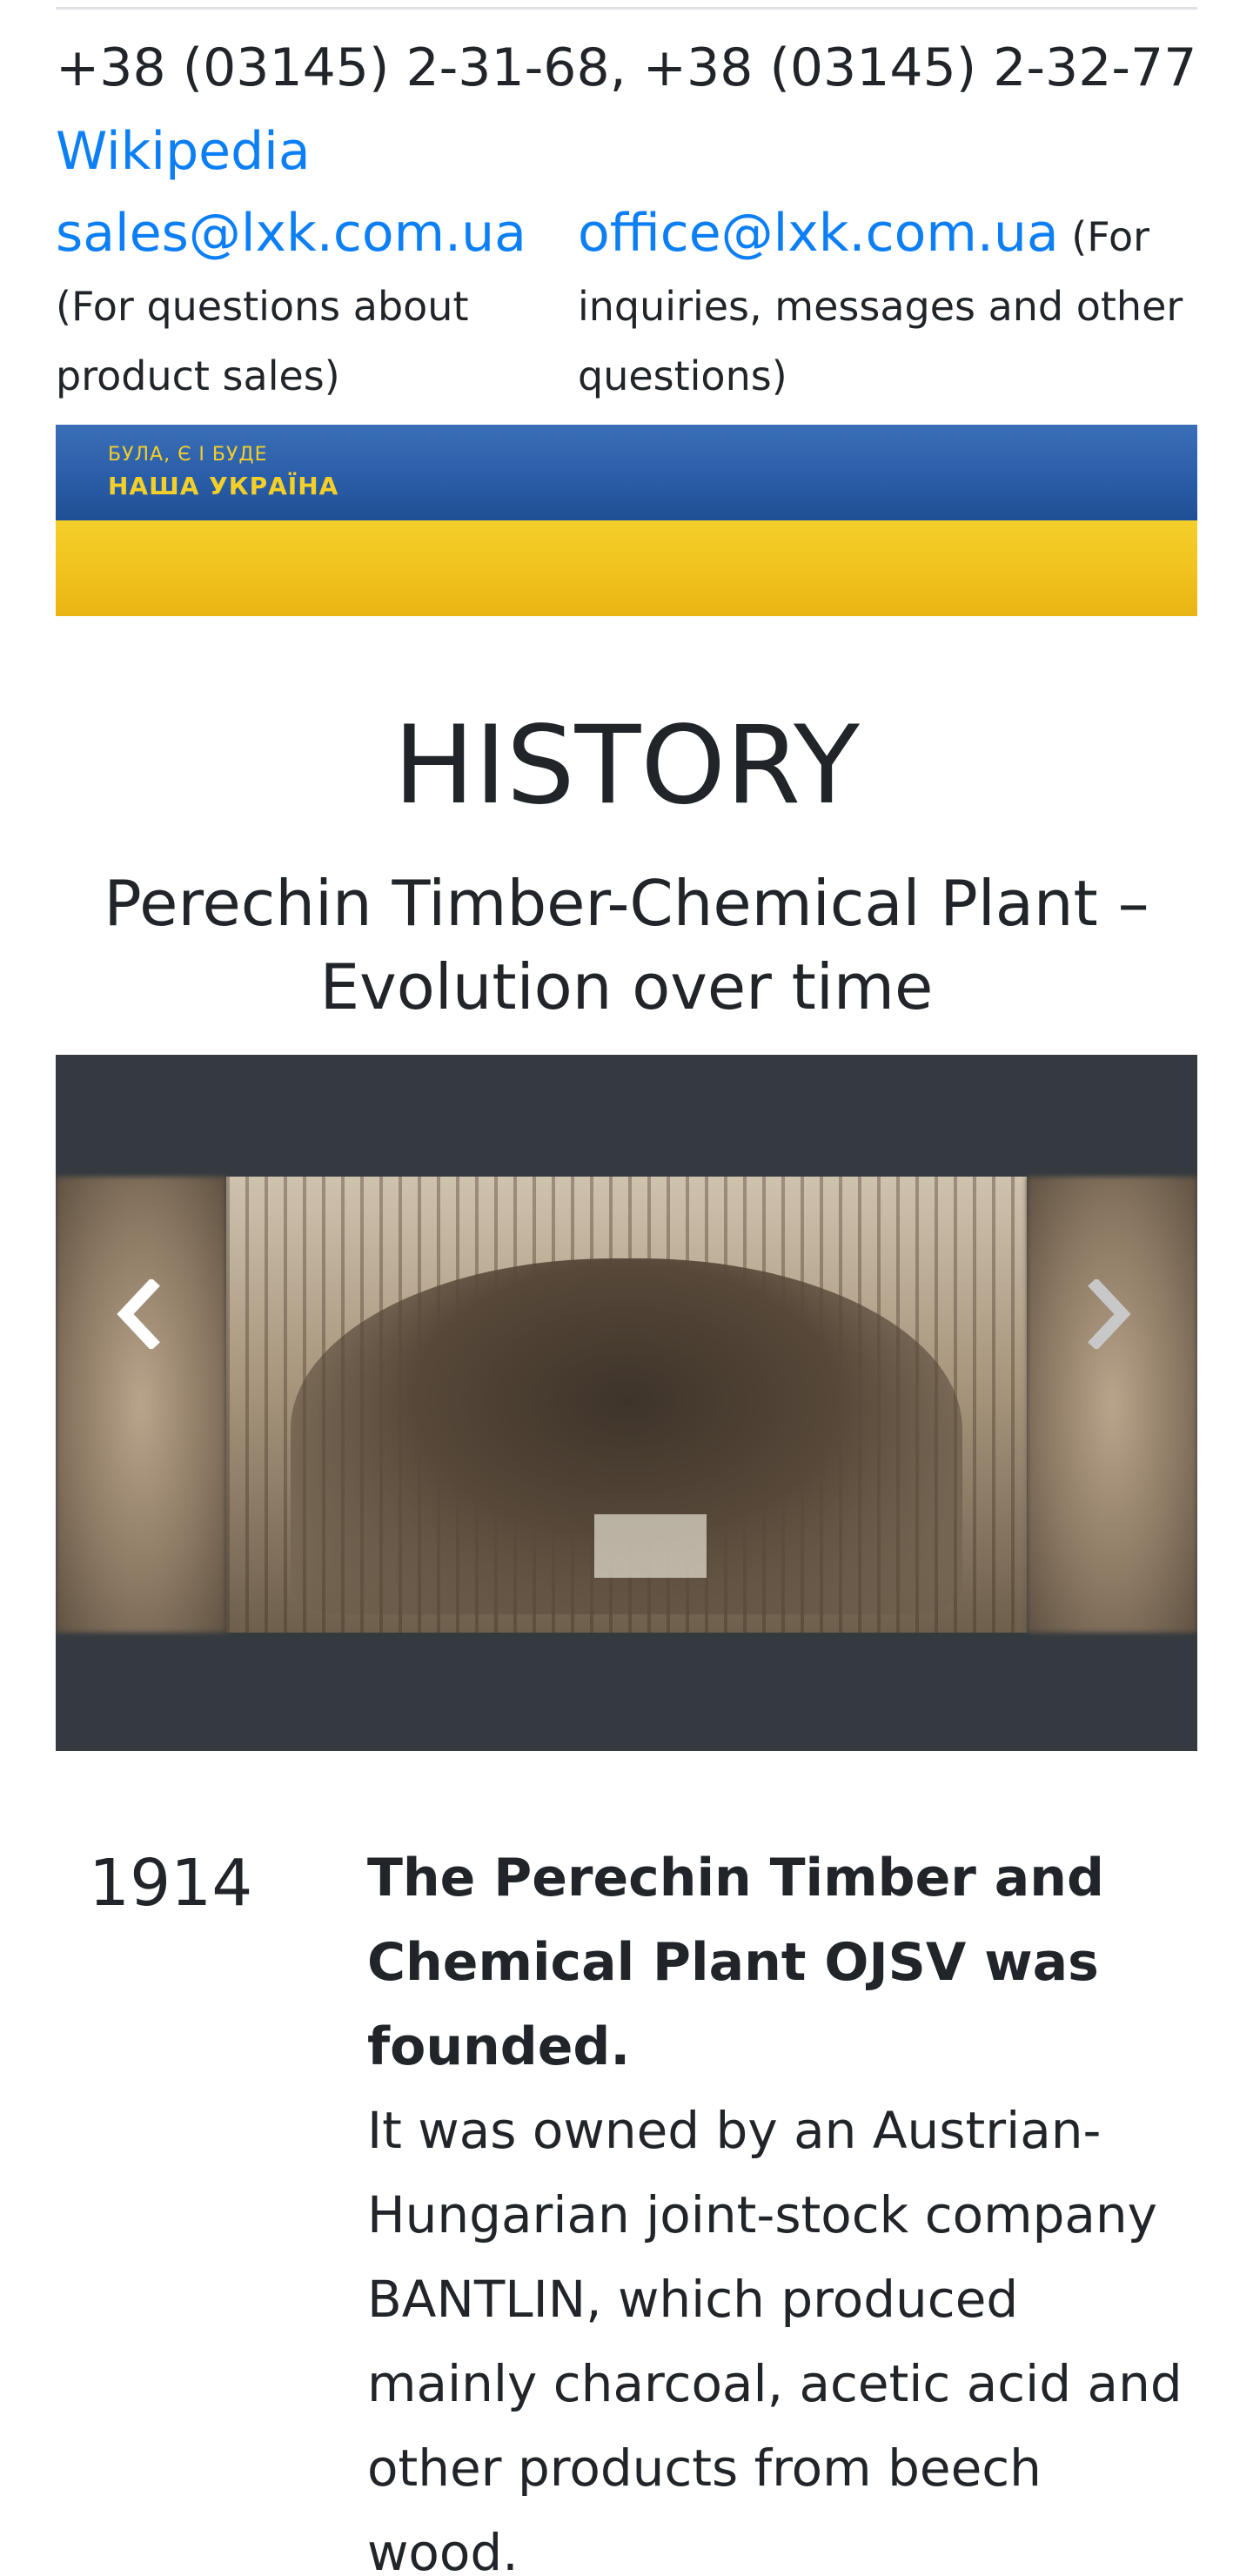  I want to click on historic-workers-photo, so click(626, 1405).